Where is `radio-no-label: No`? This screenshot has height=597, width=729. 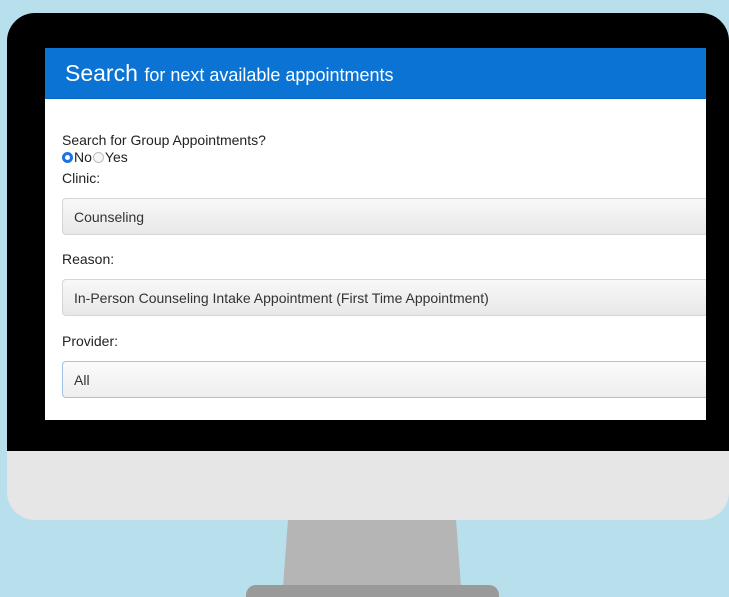 radio-no-label: No is located at coordinates (83, 157).